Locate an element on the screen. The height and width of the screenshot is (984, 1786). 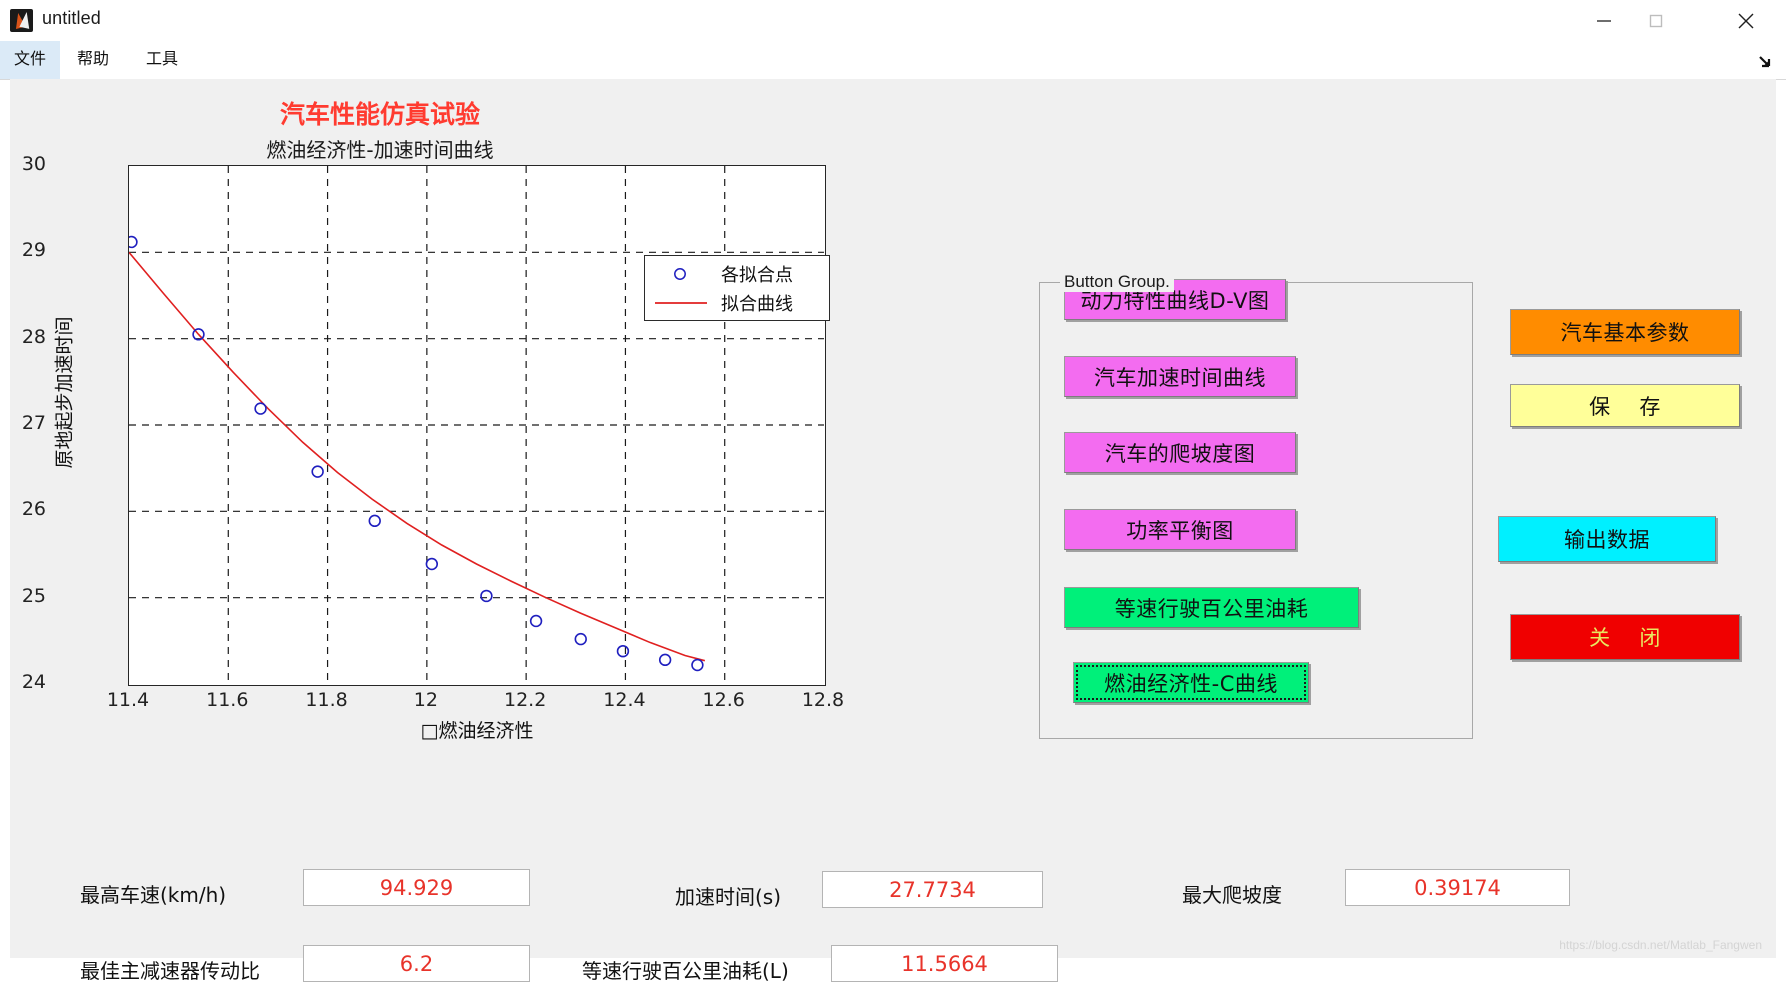
matlab-icon is located at coordinates (21, 20).